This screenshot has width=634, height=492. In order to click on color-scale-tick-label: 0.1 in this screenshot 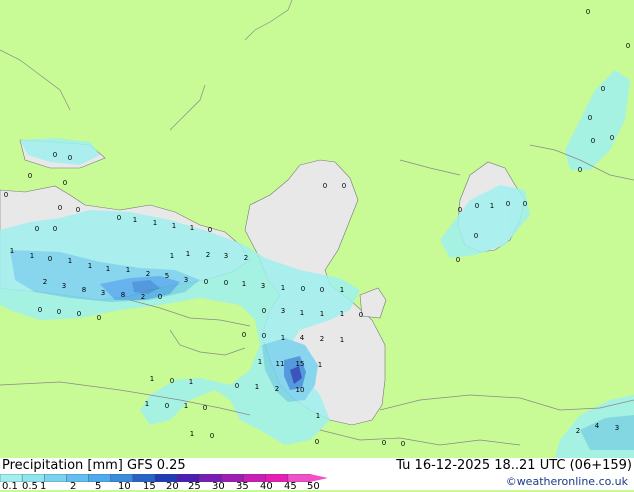, I will do `click(10, 486)`.